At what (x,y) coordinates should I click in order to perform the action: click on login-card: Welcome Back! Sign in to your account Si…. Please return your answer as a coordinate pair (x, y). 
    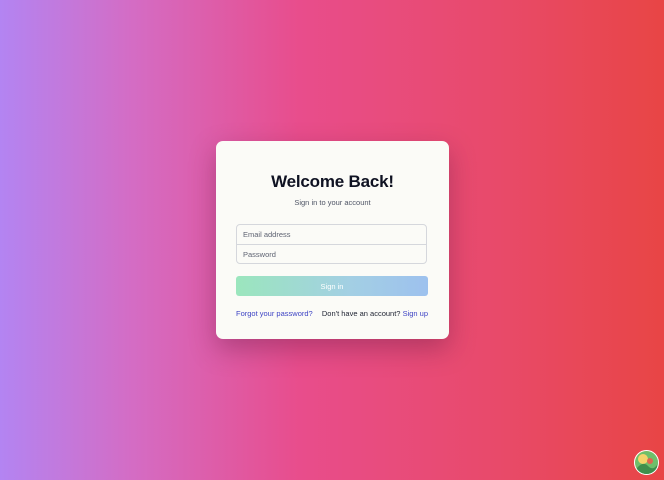
    Looking at the image, I should click on (332, 240).